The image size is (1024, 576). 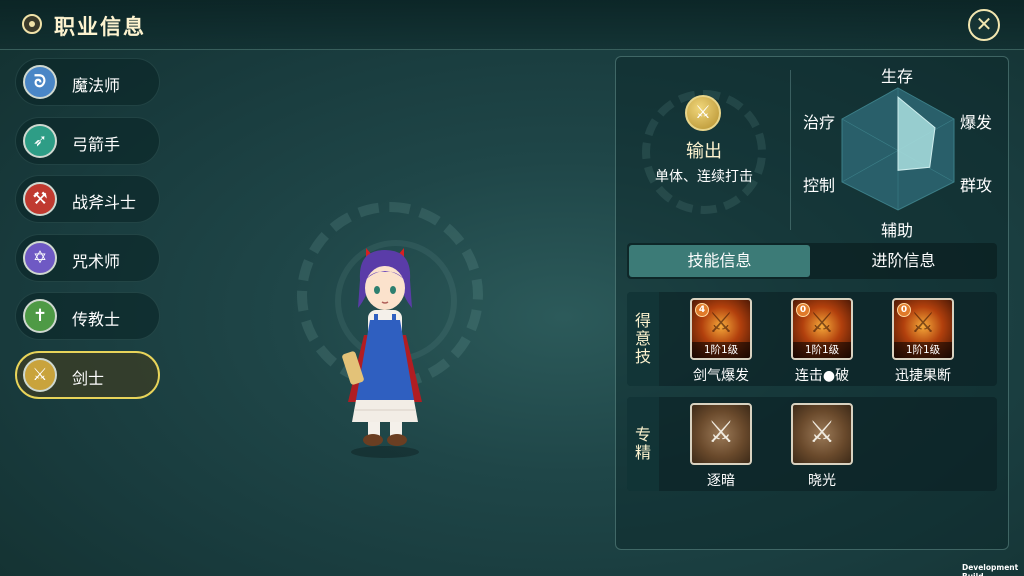 I want to click on skill-name: 剑气爆发, so click(x=721, y=376).